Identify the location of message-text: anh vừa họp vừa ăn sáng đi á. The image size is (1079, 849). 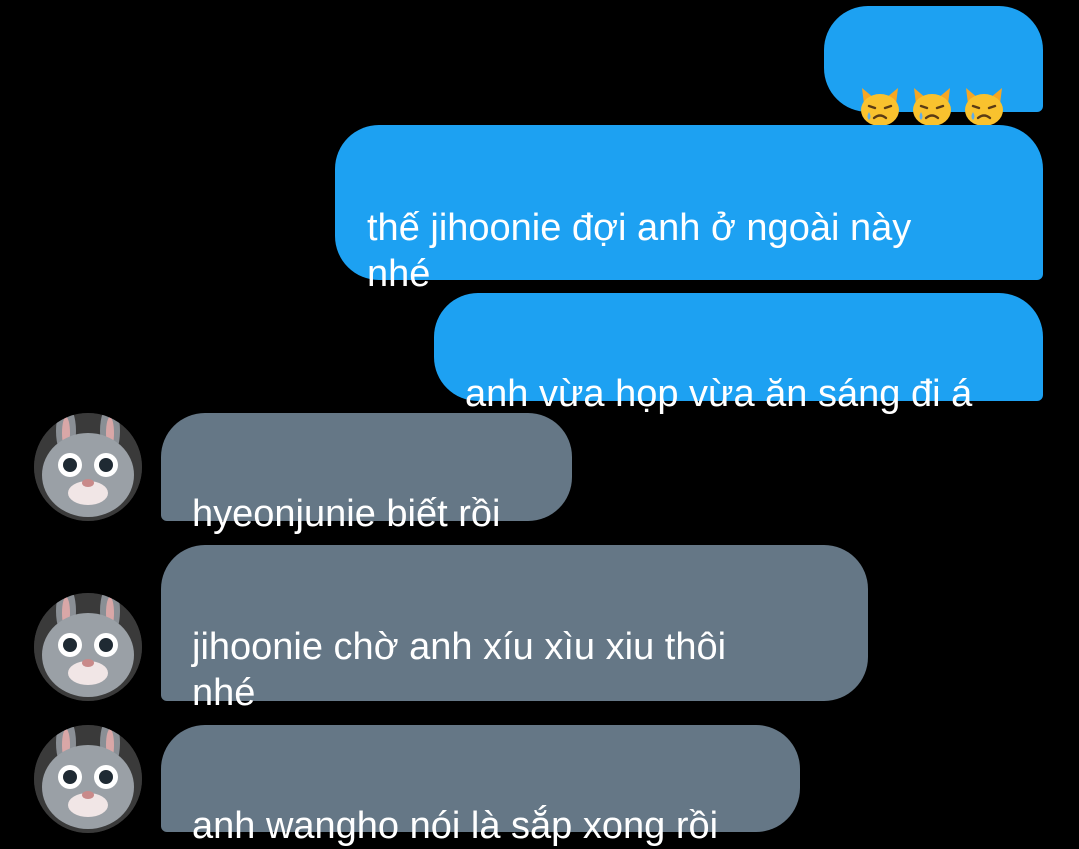
(719, 394).